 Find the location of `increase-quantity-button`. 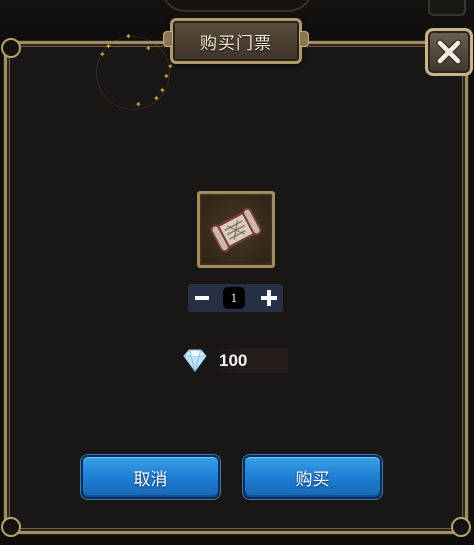

increase-quantity-button is located at coordinates (269, 298).